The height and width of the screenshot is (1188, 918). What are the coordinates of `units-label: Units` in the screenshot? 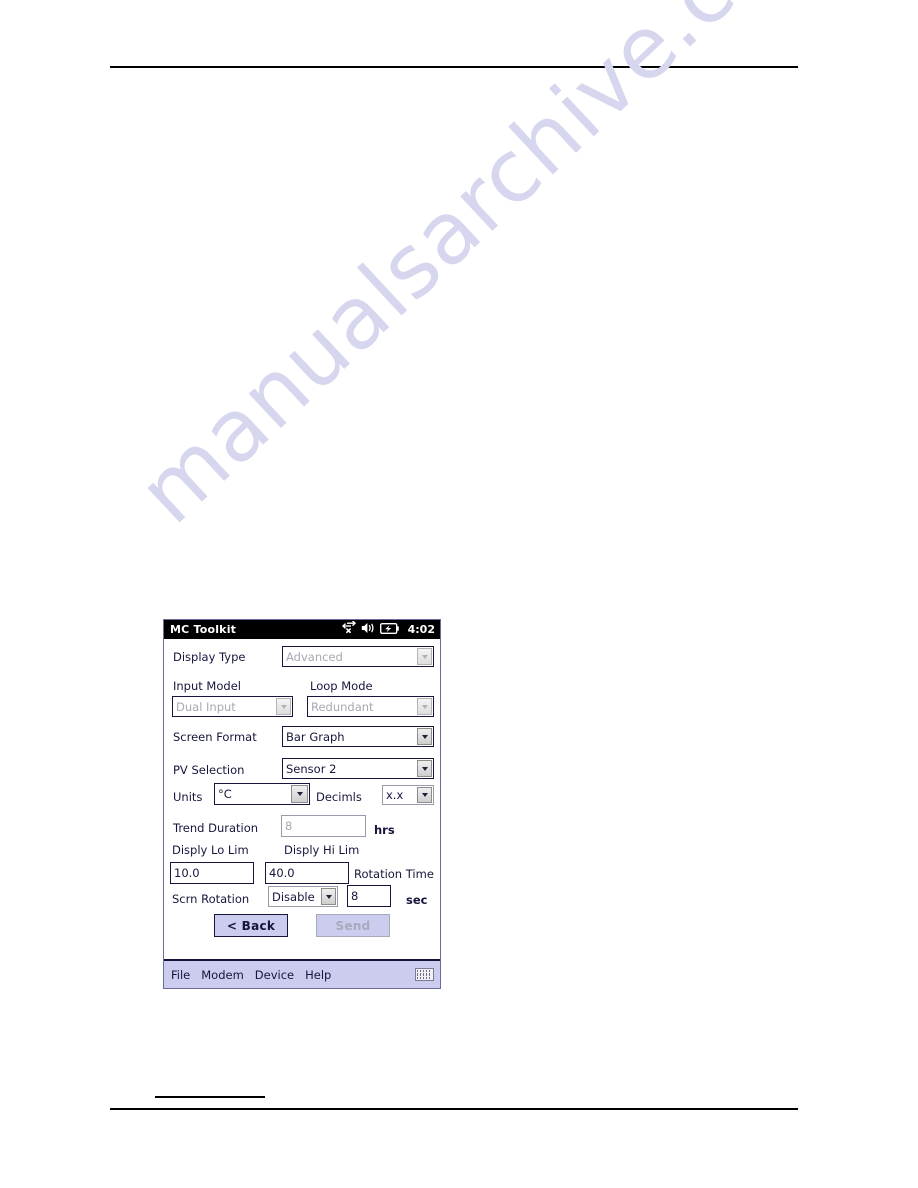 It's located at (188, 797).